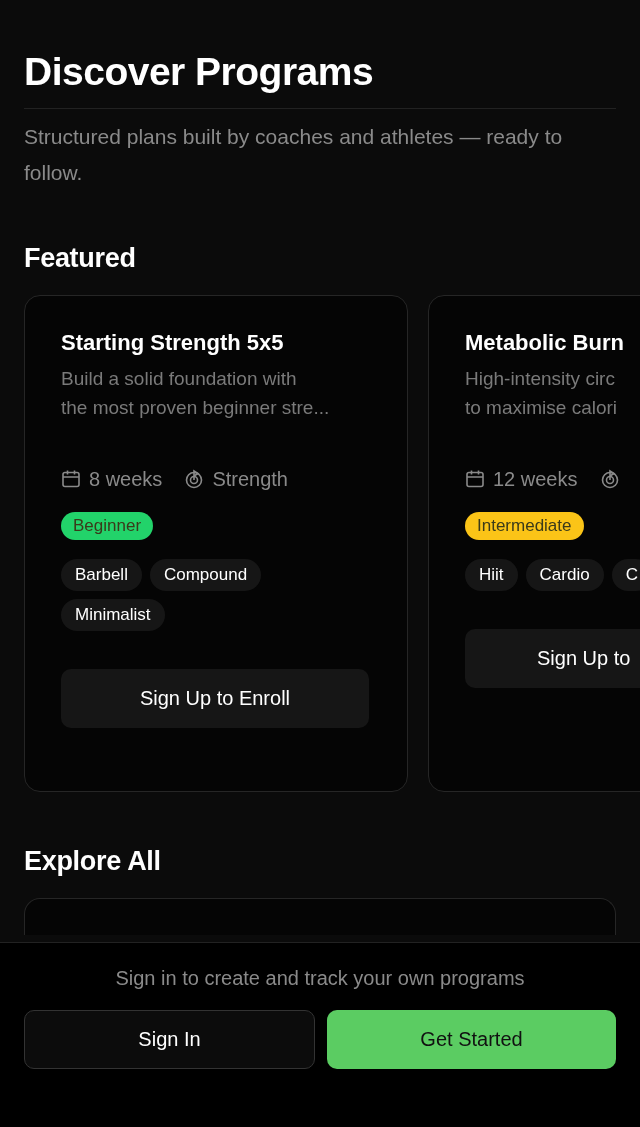 Image resolution: width=640 pixels, height=1127 pixels. What do you see at coordinates (545, 343) in the screenshot?
I see `program-title: Metabolic Burn` at bounding box center [545, 343].